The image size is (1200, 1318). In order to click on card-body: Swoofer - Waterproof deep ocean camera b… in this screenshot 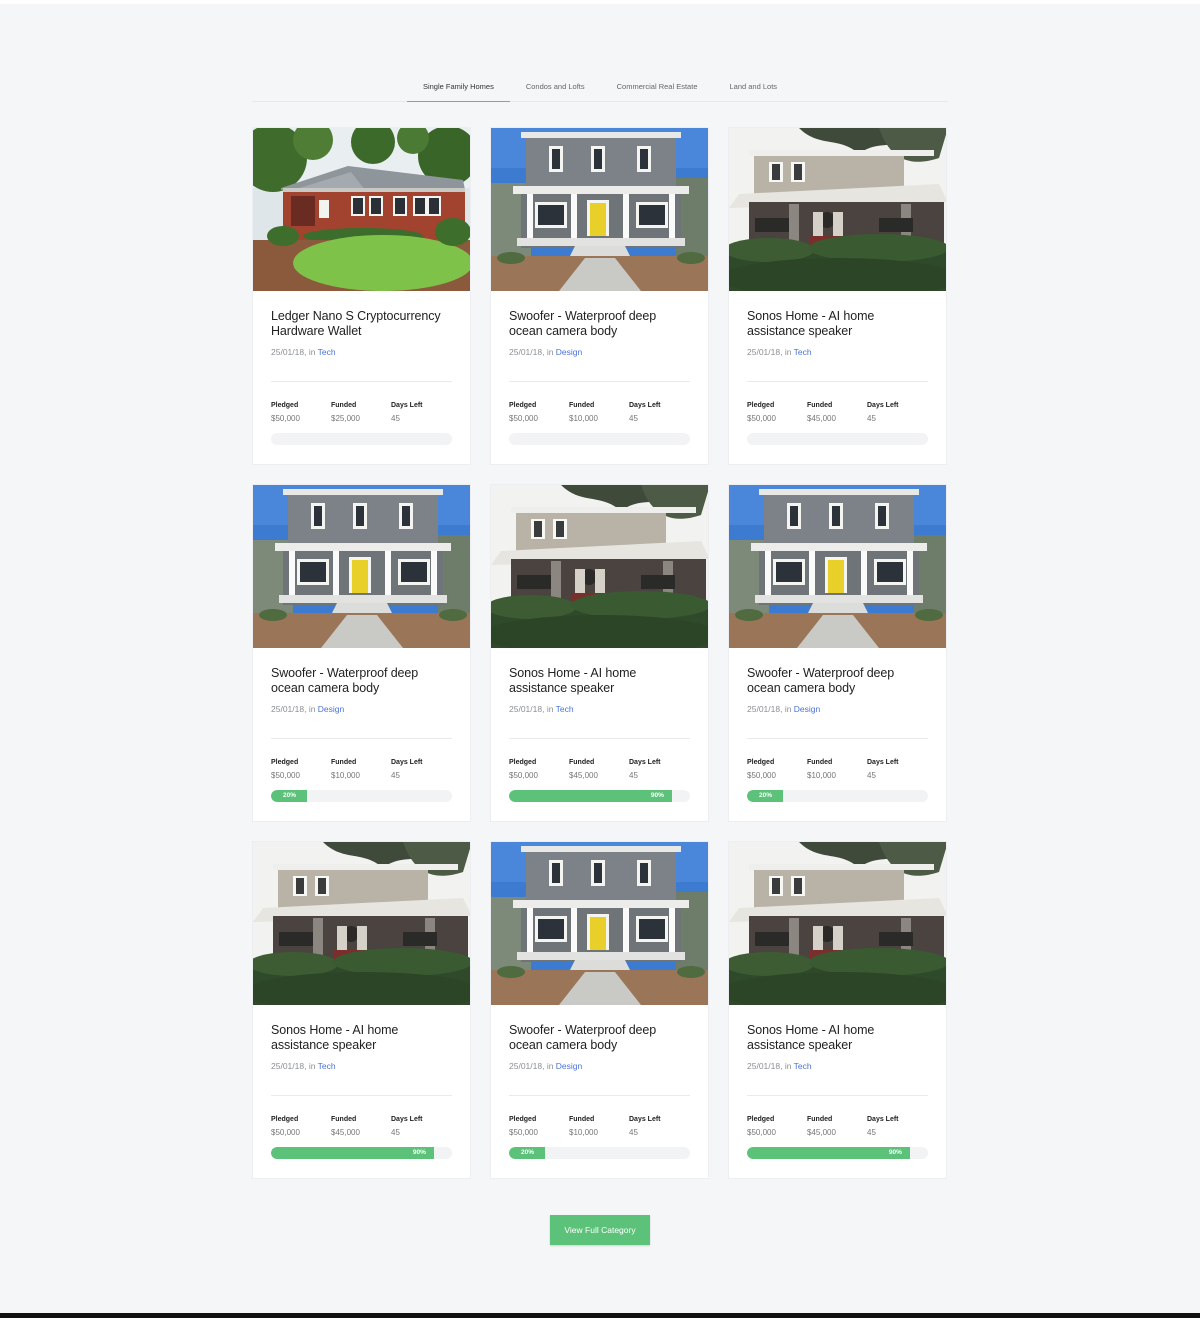, I will do `click(837, 734)`.